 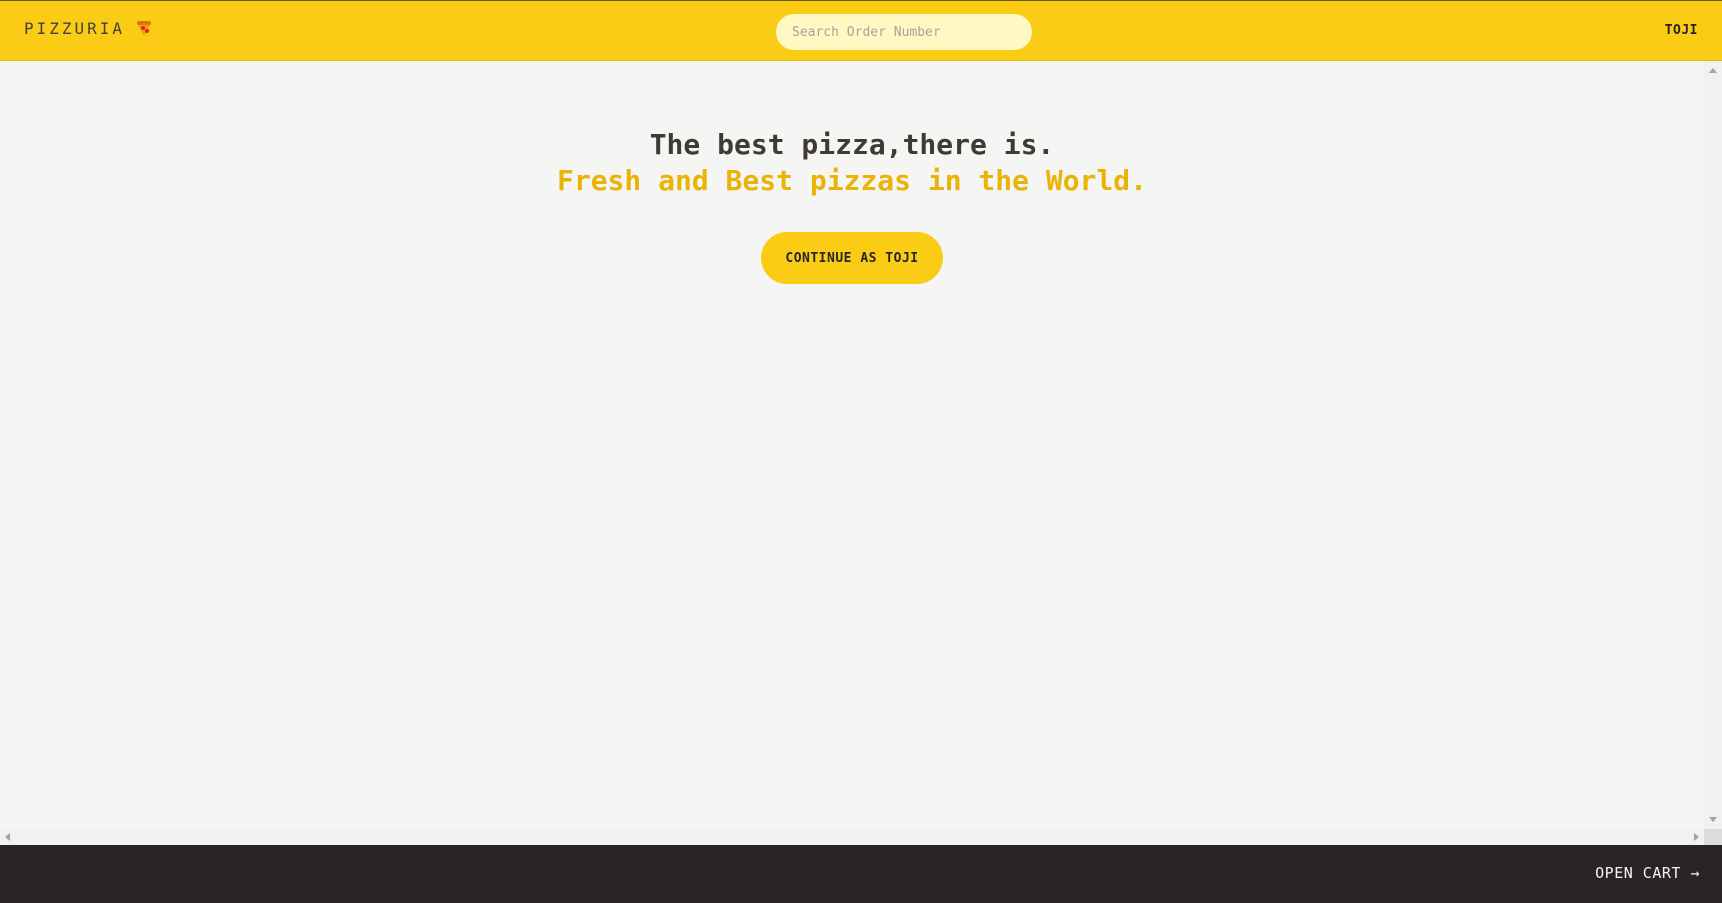 What do you see at coordinates (852, 144) in the screenshot?
I see `hero-title: The best pizza,there is.` at bounding box center [852, 144].